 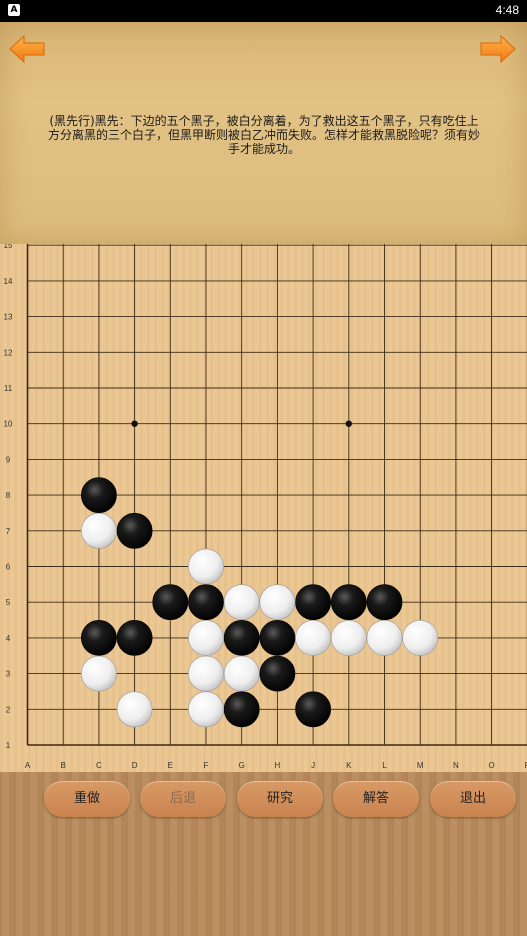 I want to click on exit-button: 退出, so click(x=473, y=799).